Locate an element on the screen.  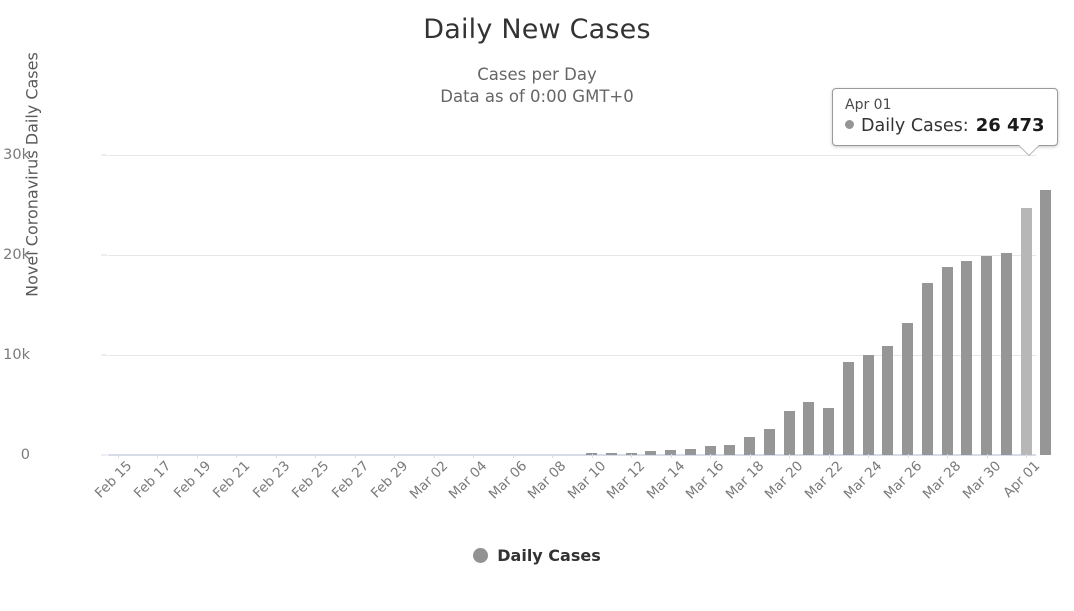
tooltip-series-label: Daily Cases: is located at coordinates (915, 126).